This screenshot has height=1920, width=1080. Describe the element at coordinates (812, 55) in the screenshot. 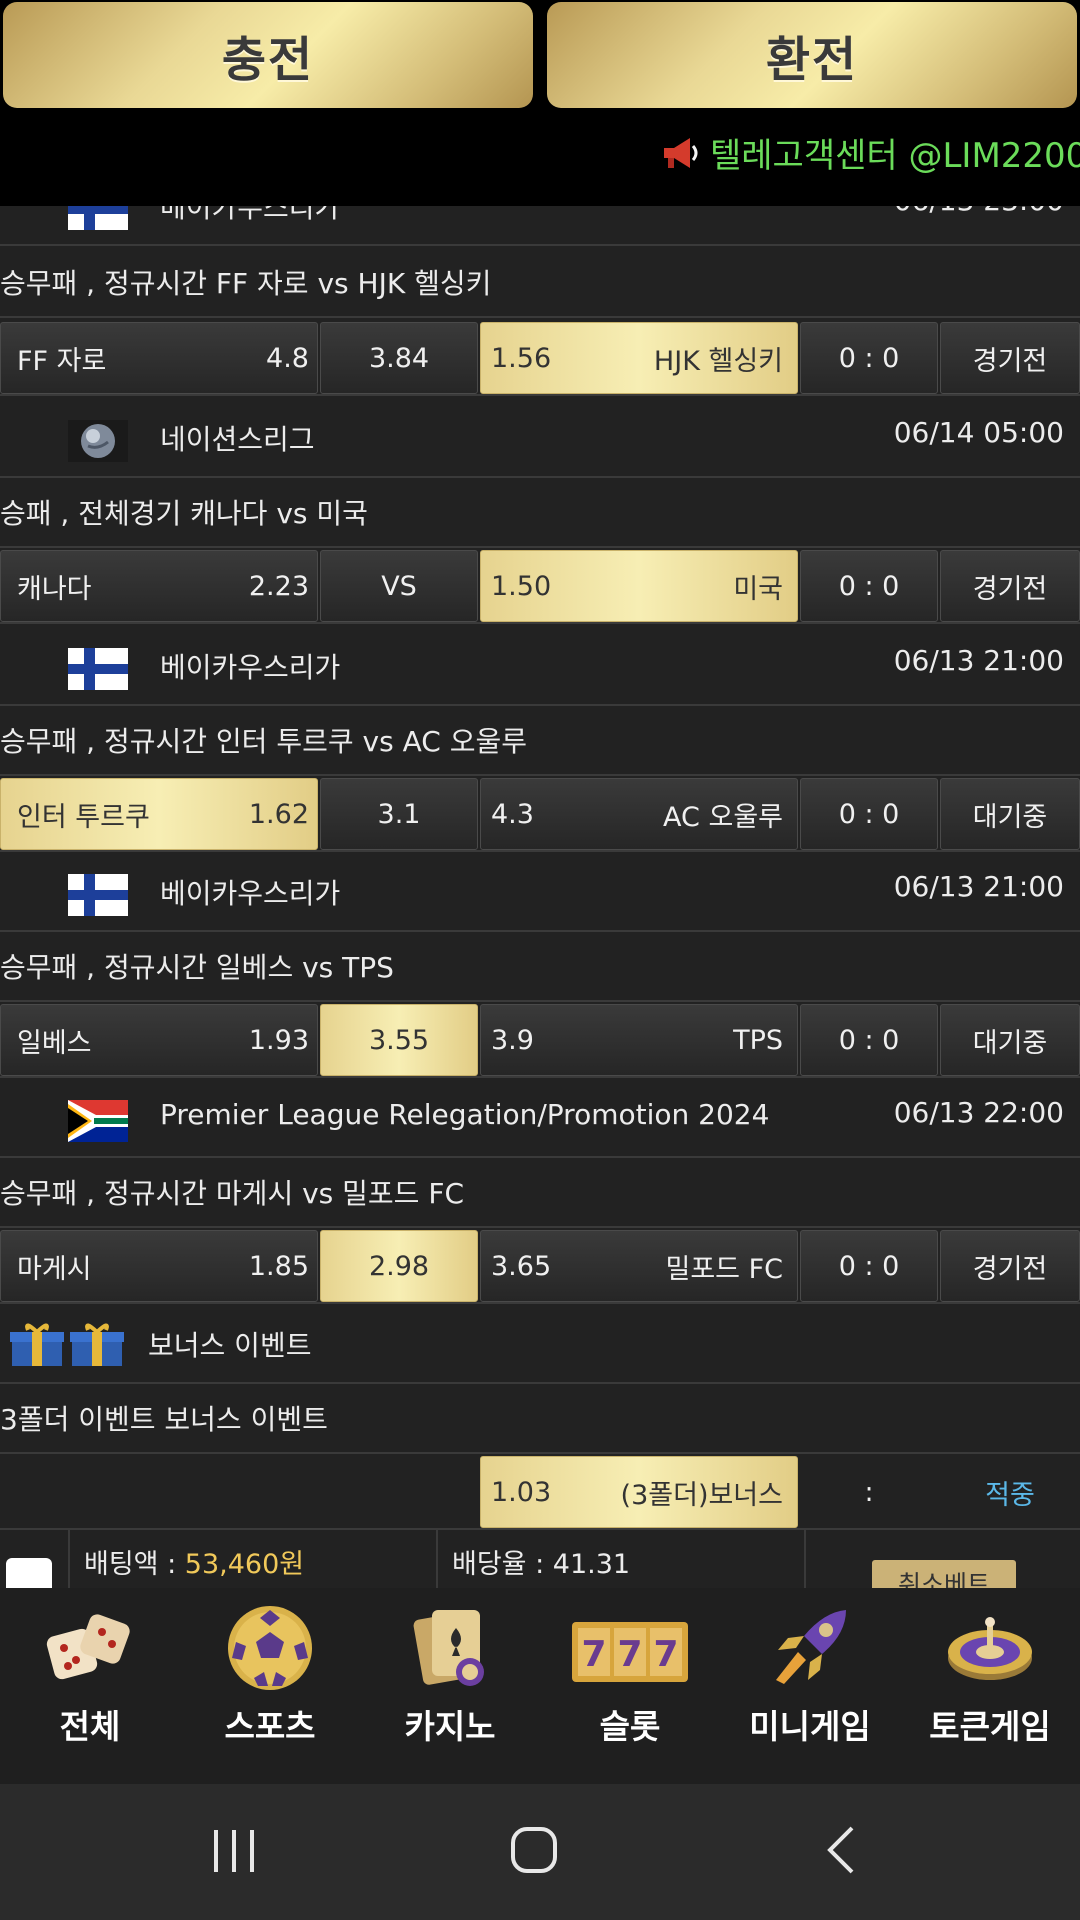

I see `exchange-button: 환전` at that location.